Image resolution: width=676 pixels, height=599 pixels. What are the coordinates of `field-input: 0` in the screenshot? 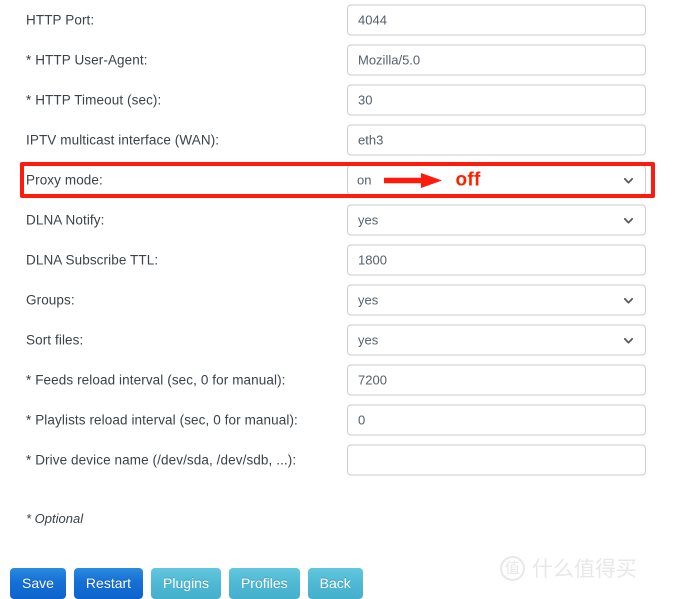 It's located at (496, 420).